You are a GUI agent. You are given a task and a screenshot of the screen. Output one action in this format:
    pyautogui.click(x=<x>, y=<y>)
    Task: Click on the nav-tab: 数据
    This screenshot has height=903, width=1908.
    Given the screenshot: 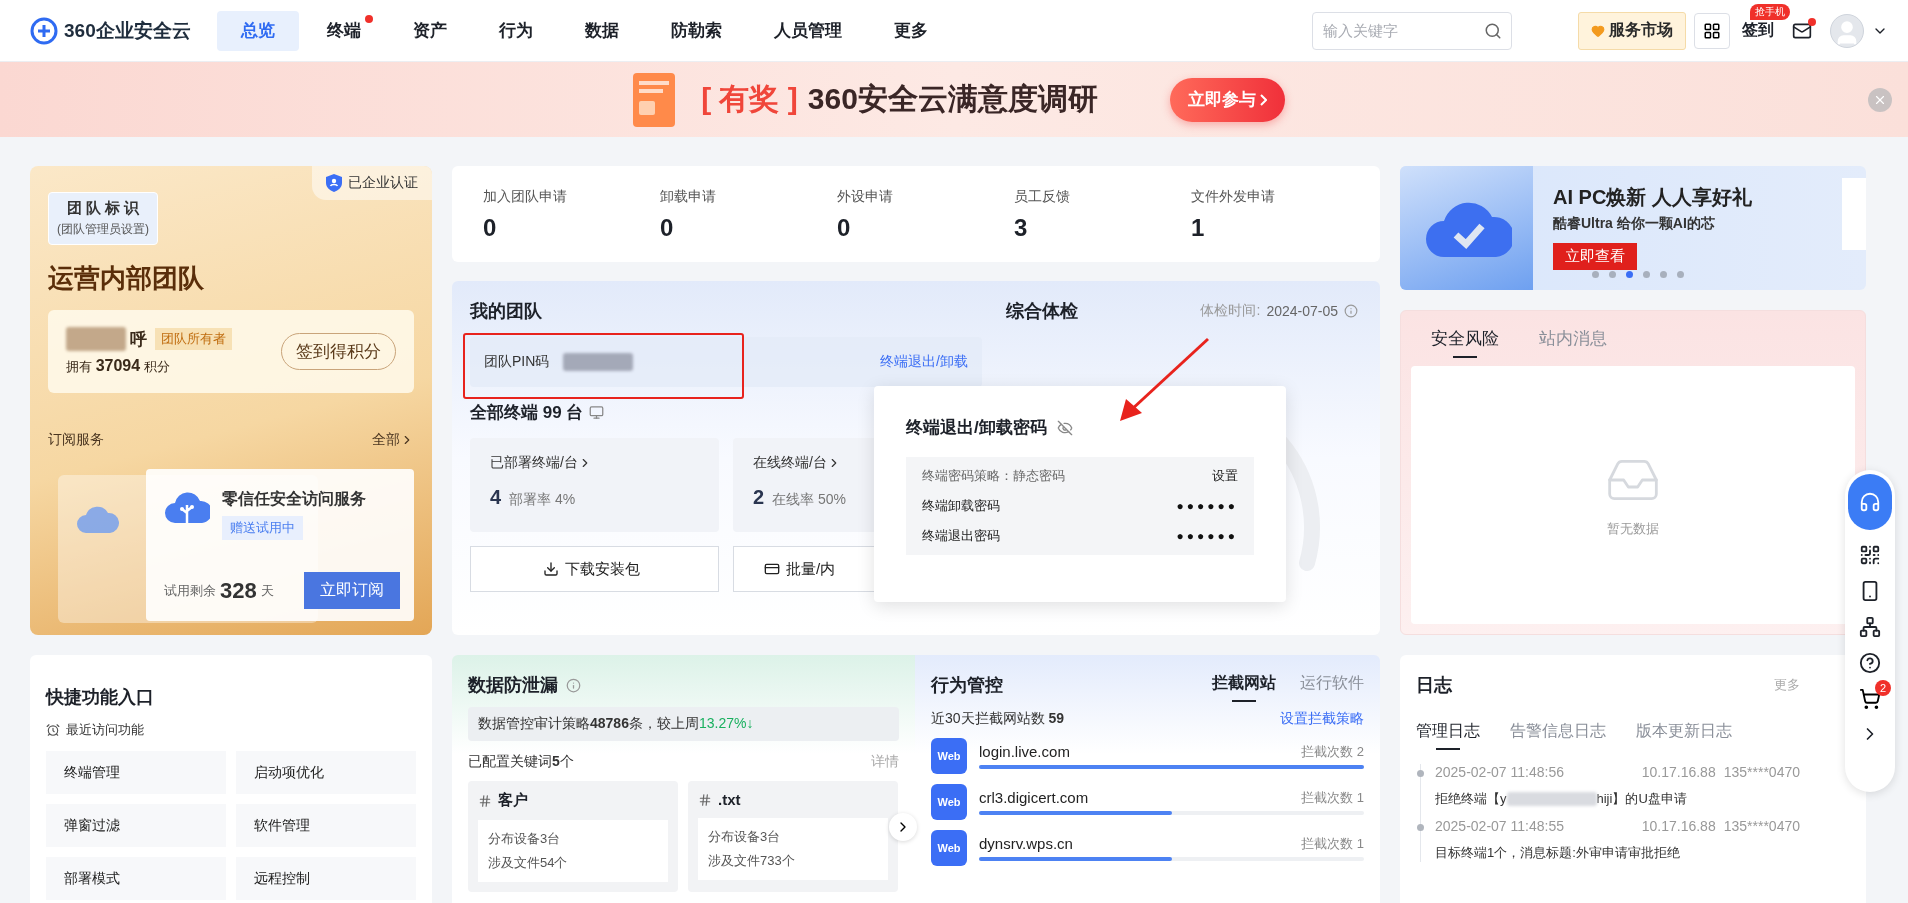 What is the action you would take?
    pyautogui.click(x=601, y=30)
    